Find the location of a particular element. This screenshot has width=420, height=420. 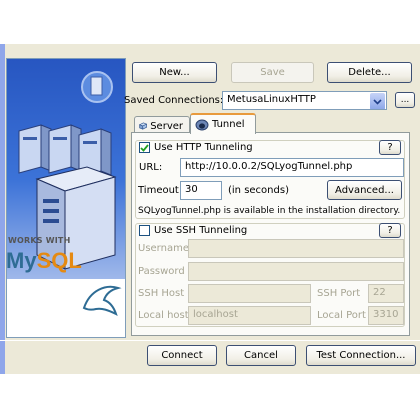

tab-server-label: Server is located at coordinates (166, 126).